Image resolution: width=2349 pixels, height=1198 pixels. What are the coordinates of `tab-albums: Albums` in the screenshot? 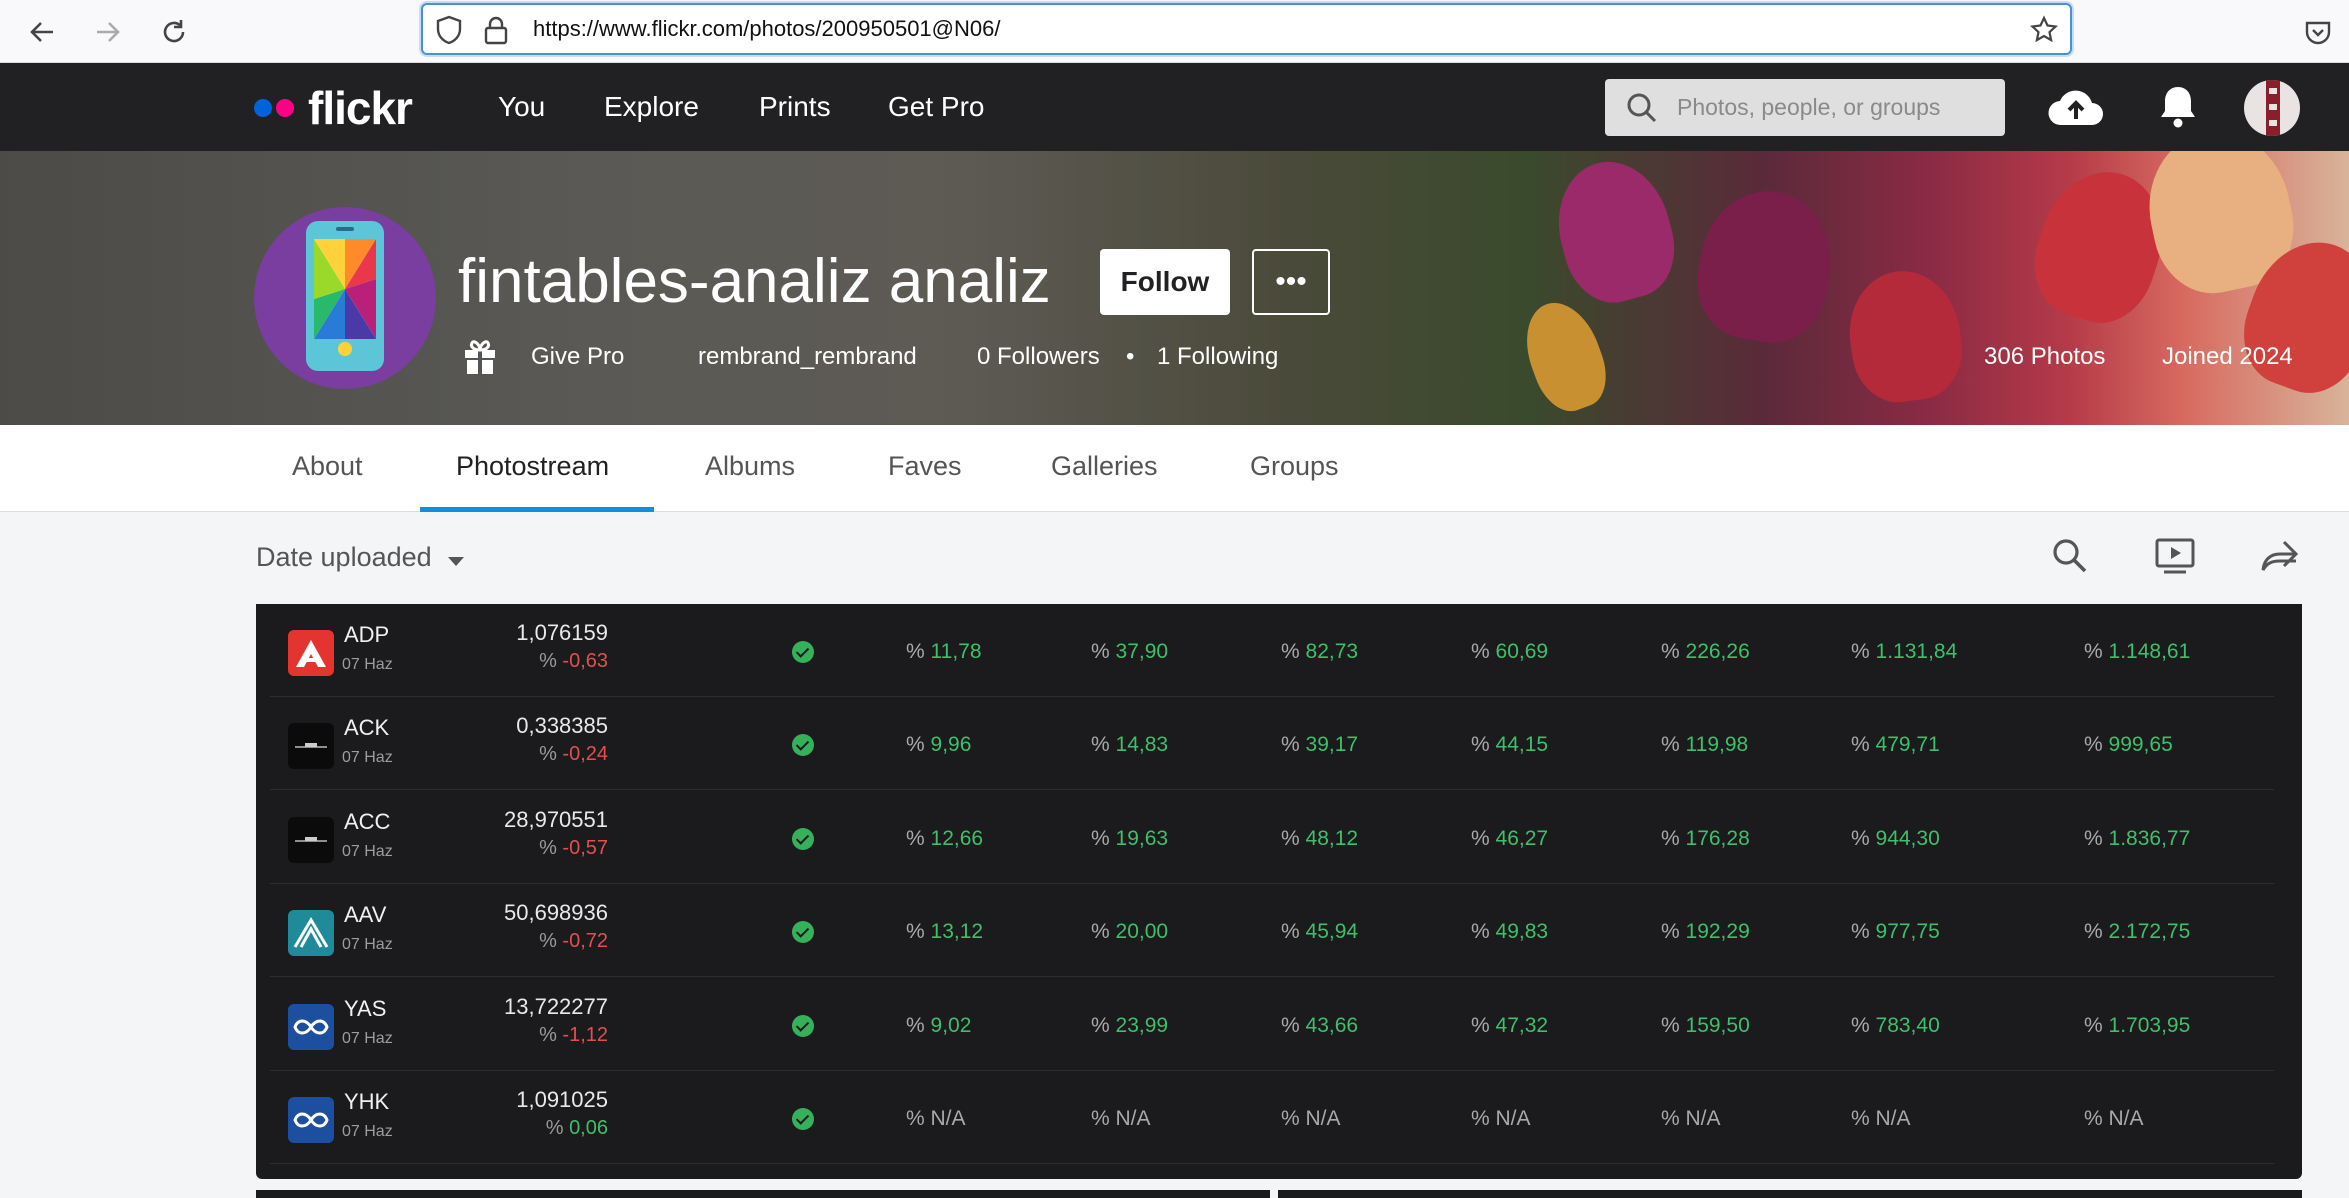 It's located at (750, 466).